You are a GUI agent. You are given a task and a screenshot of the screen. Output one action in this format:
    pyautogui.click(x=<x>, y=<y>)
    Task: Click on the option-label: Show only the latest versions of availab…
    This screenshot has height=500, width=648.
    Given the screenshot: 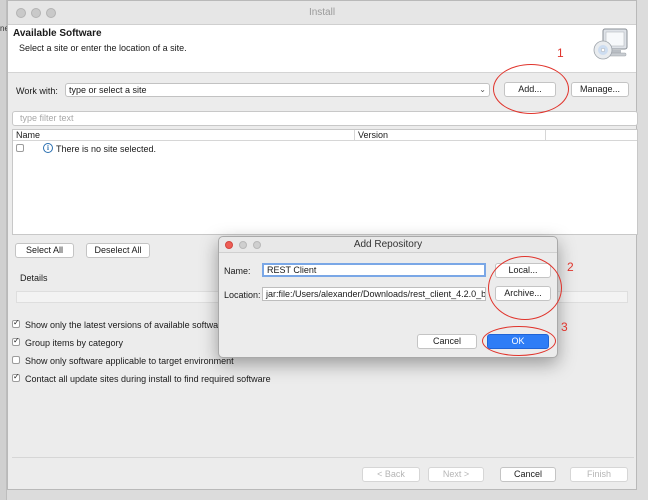 What is the action you would take?
    pyautogui.click(x=126, y=325)
    